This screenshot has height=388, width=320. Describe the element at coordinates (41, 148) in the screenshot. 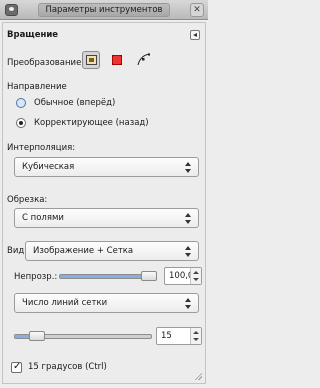

I see `interpolation-label: Интерполяция:` at that location.